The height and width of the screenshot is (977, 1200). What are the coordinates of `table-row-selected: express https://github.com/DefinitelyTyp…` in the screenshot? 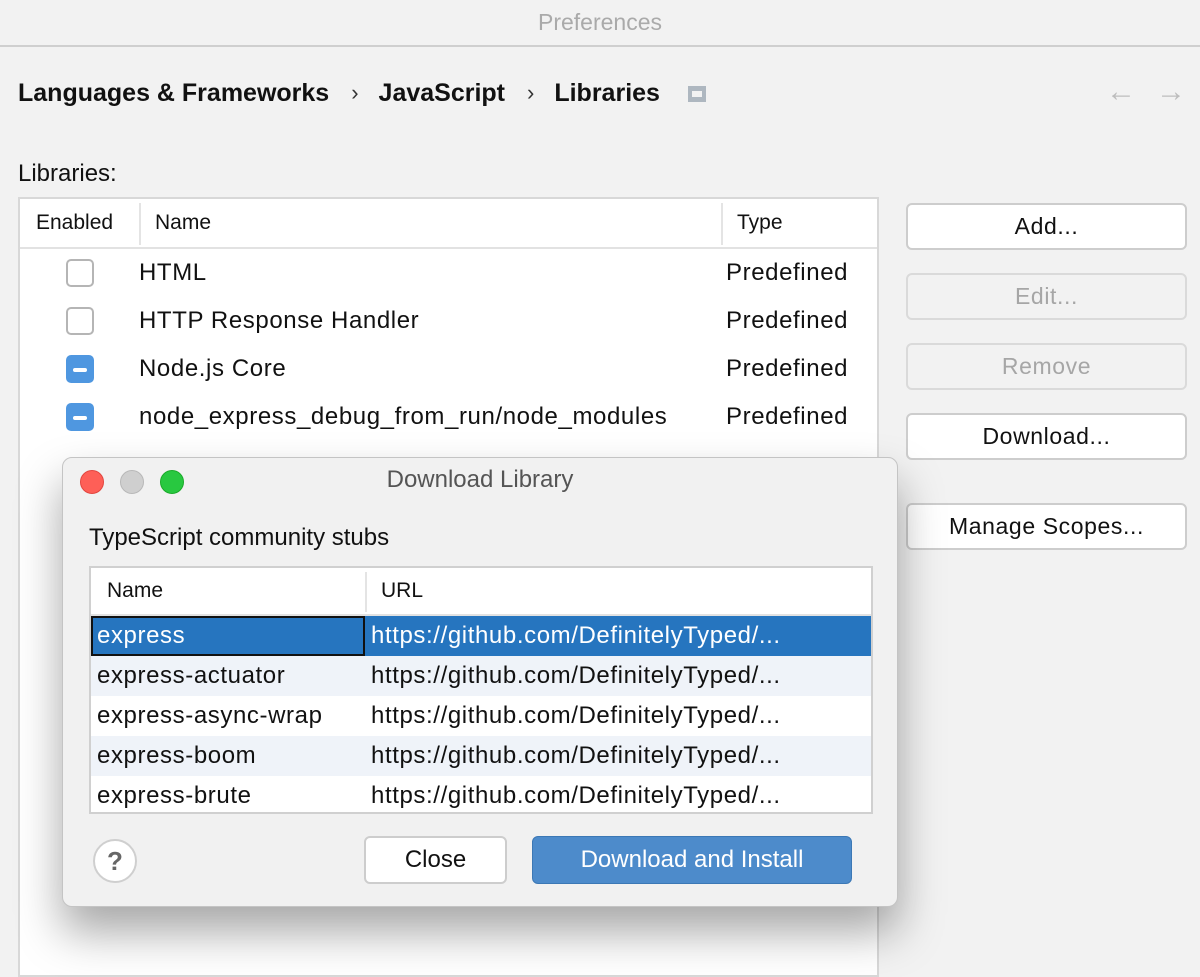 It's located at (481, 636).